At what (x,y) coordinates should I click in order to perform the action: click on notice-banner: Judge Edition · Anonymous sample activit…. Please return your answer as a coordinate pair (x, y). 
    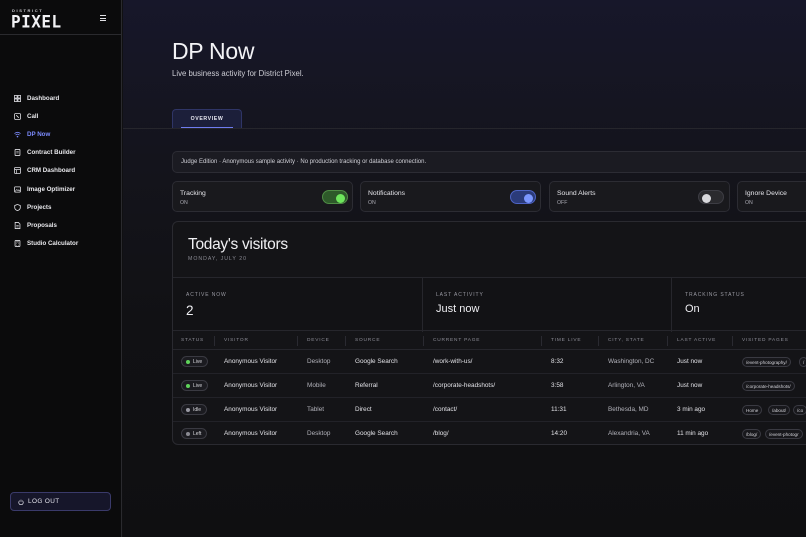
    Looking at the image, I should click on (489, 162).